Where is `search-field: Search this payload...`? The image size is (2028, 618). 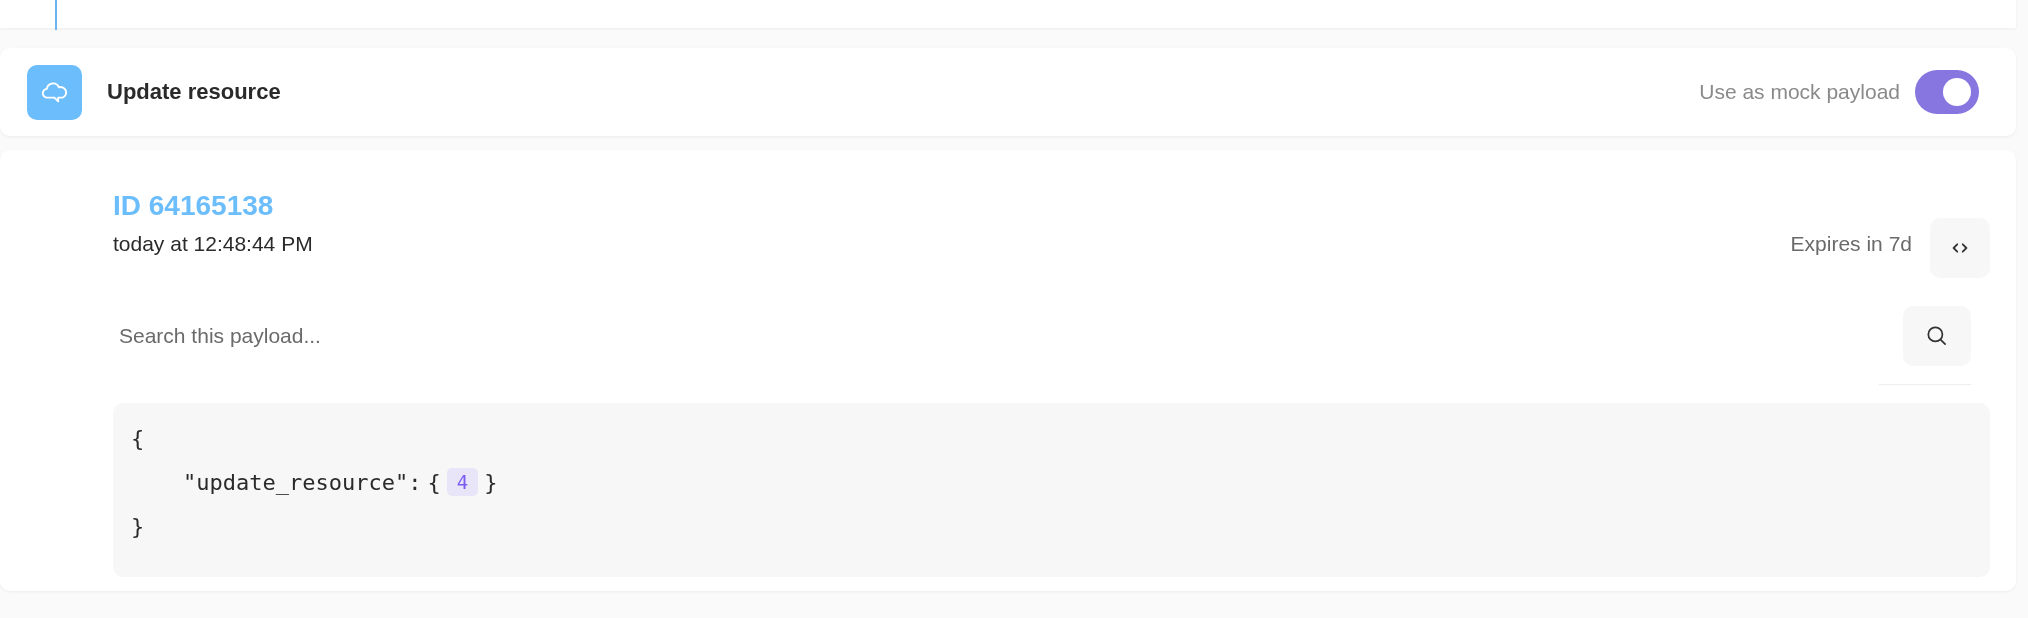 search-field: Search this payload... is located at coordinates (1008, 336).